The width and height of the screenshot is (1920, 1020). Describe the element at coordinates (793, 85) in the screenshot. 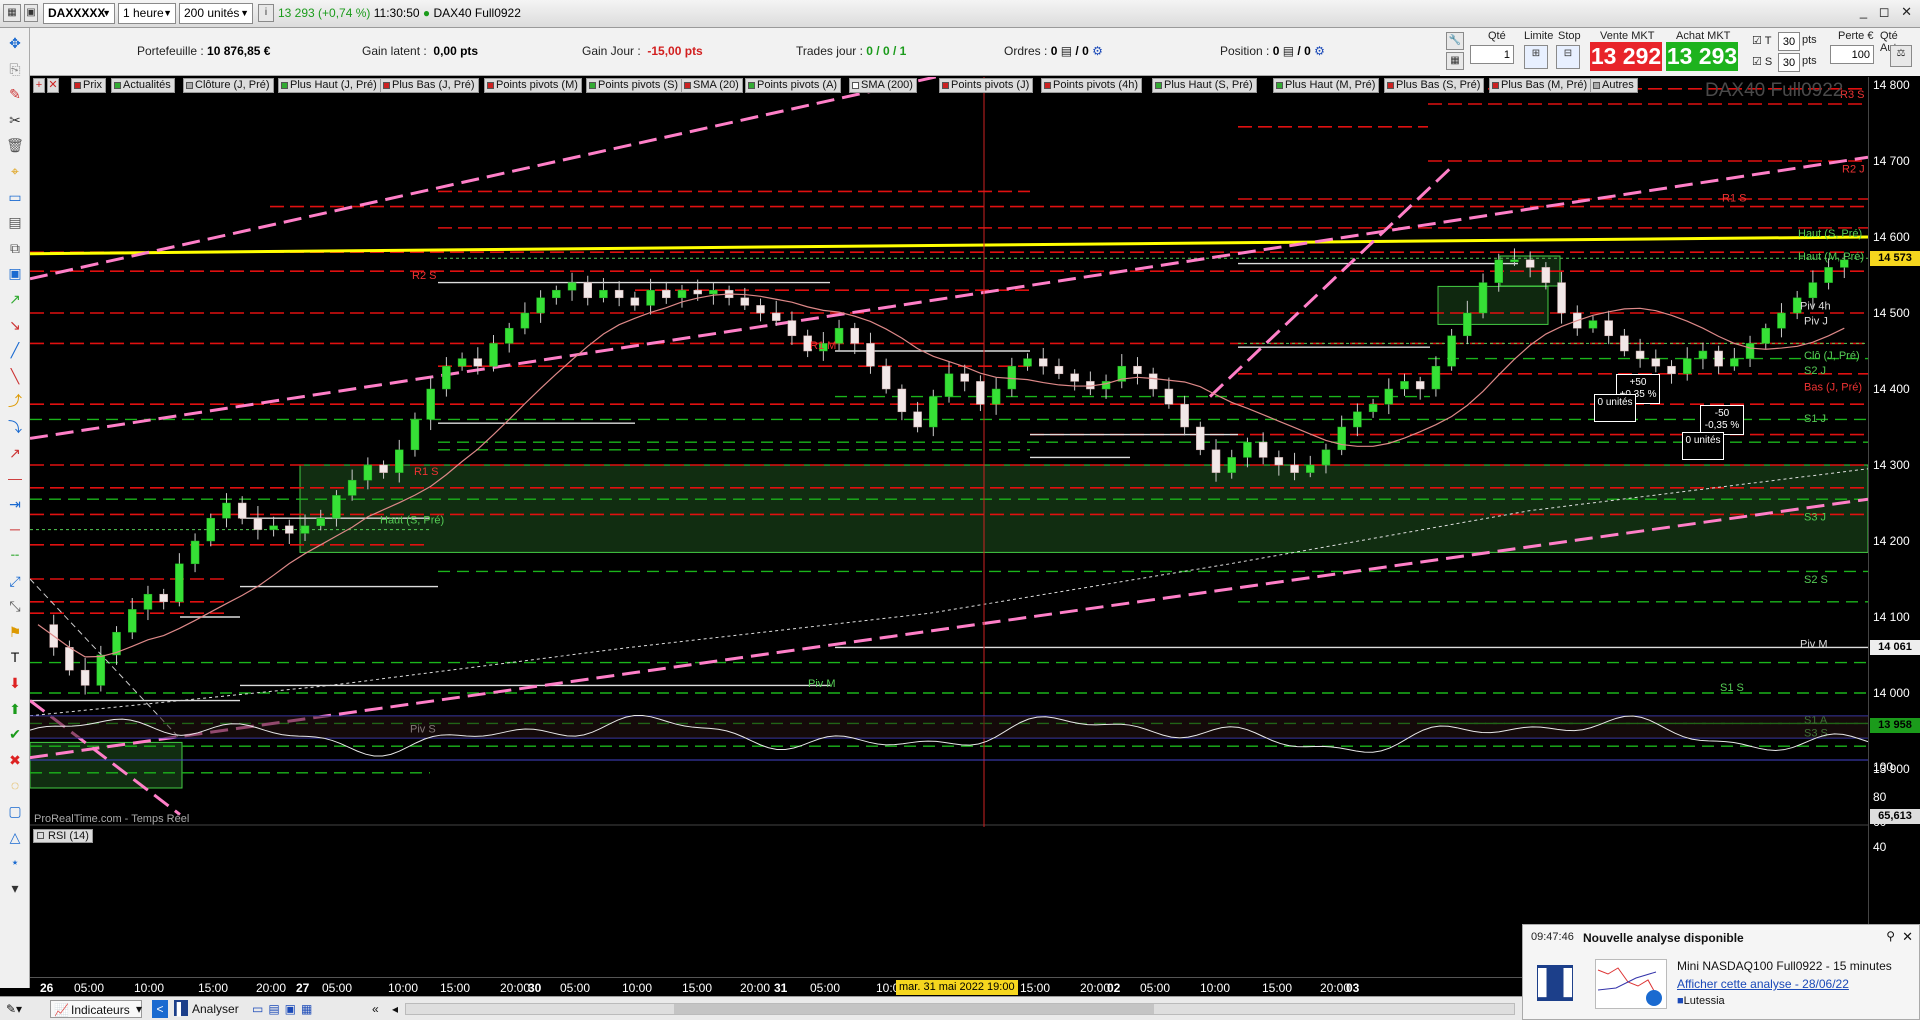

I see `indicator-chip-9: Points pivots (A)` at that location.